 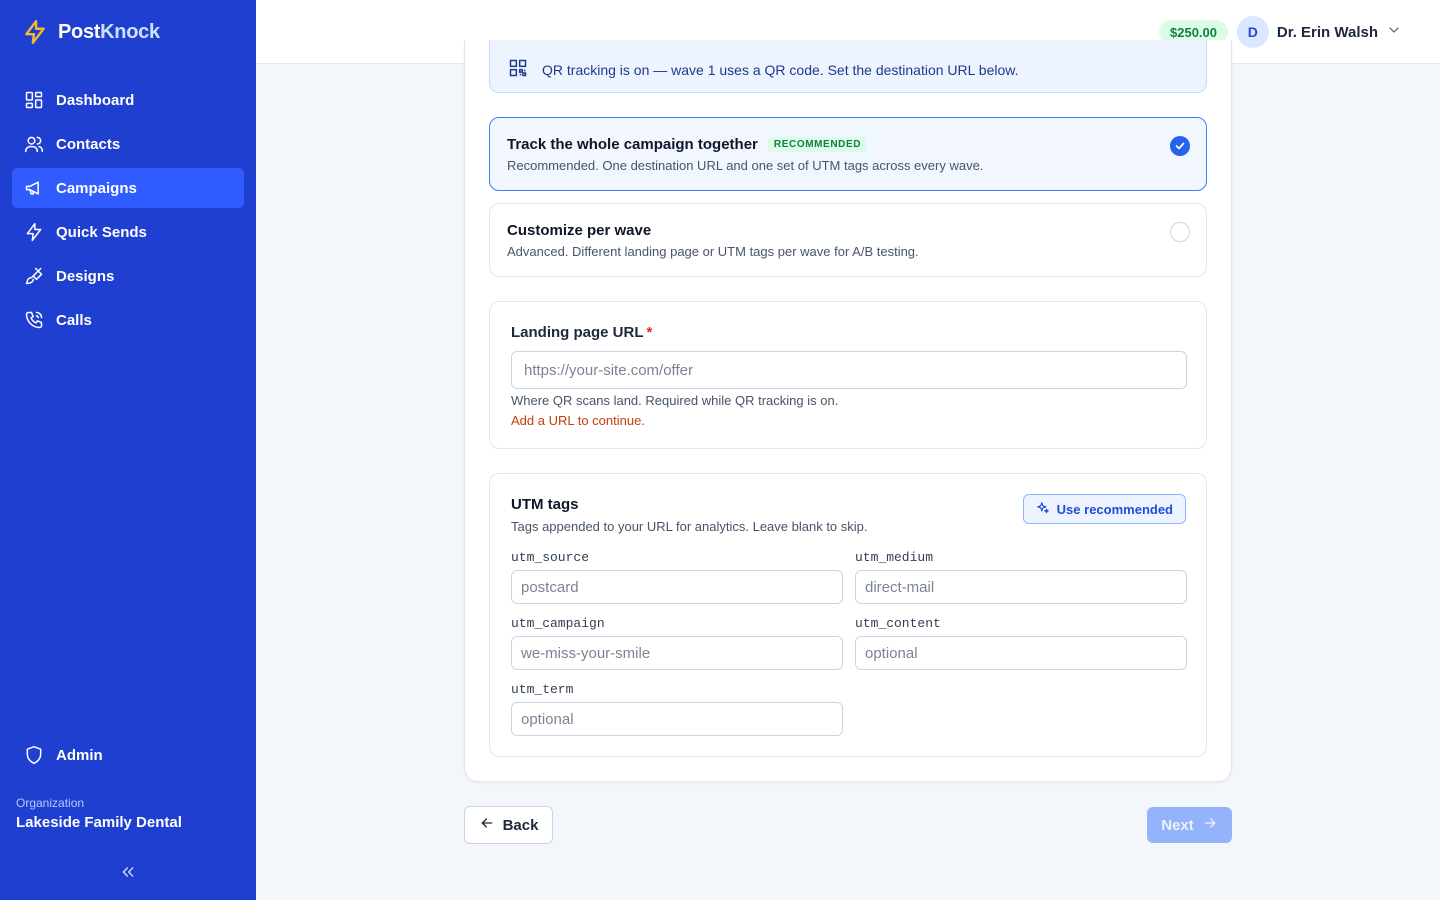 What do you see at coordinates (632, 144) in the screenshot?
I see `option-title: Track the whole campaign together` at bounding box center [632, 144].